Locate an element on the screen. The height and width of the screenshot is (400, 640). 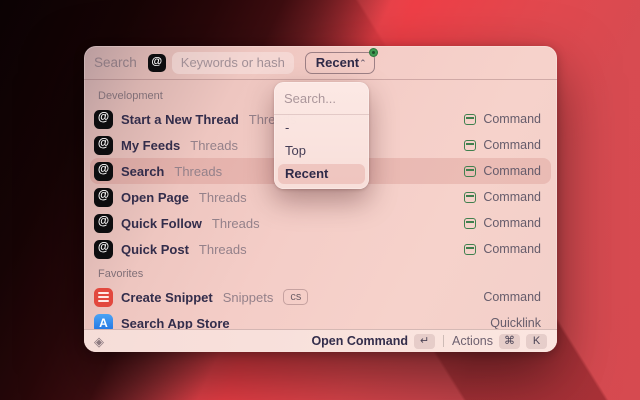
row-title: Quick Post is located at coordinates (155, 249).